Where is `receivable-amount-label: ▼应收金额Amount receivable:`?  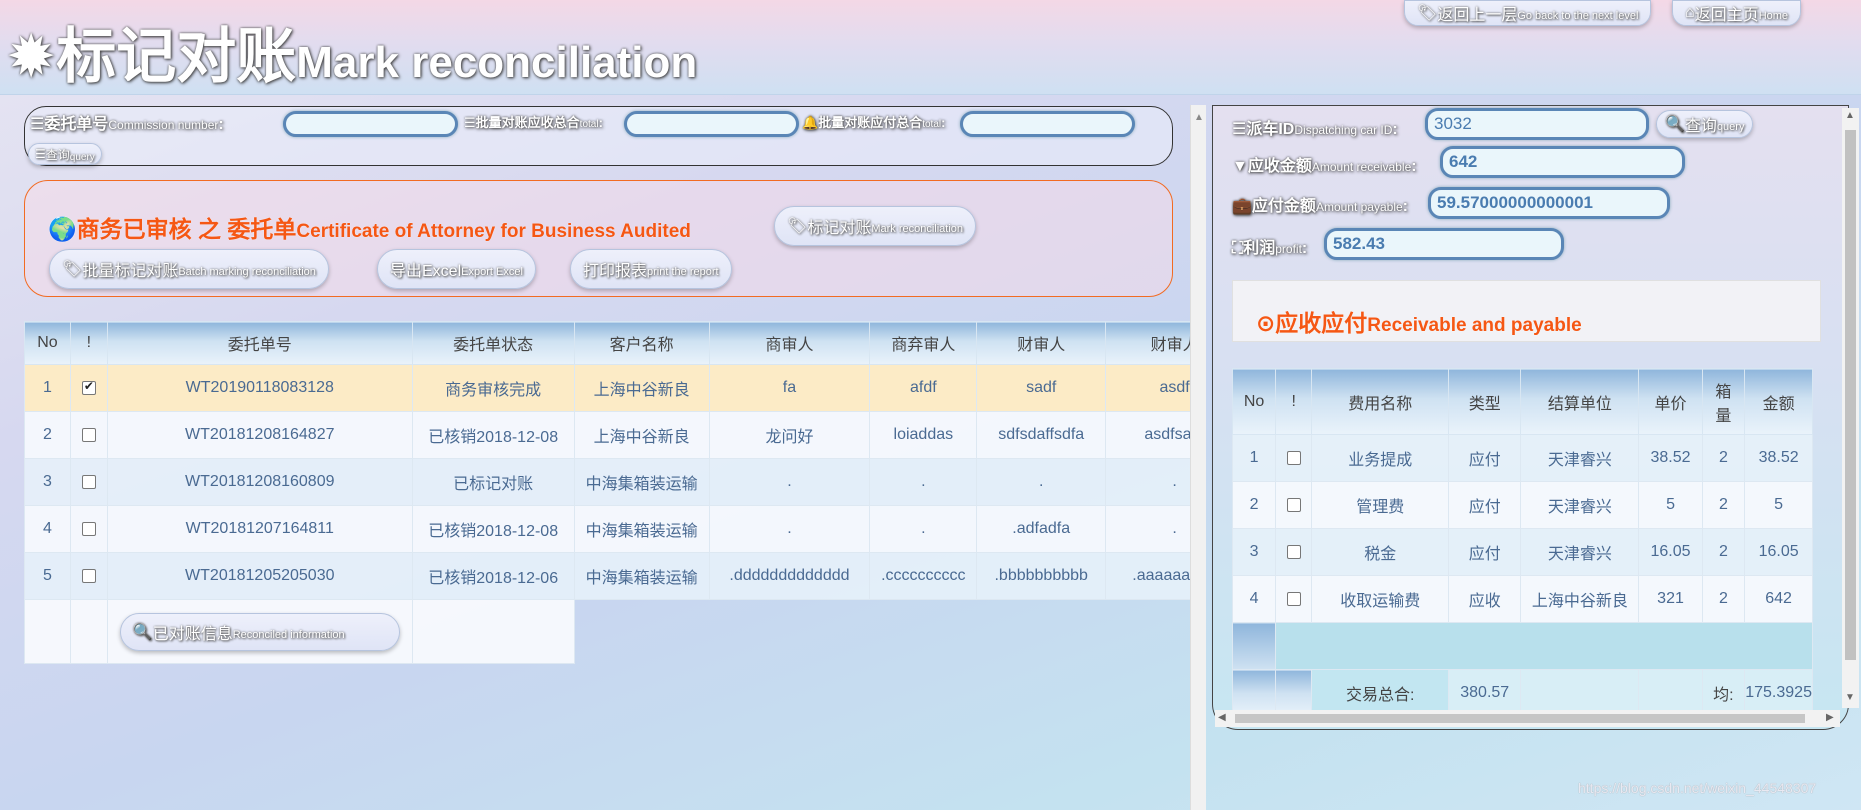 receivable-amount-label: ▼应收金额Amount receivable: is located at coordinates (1324, 166).